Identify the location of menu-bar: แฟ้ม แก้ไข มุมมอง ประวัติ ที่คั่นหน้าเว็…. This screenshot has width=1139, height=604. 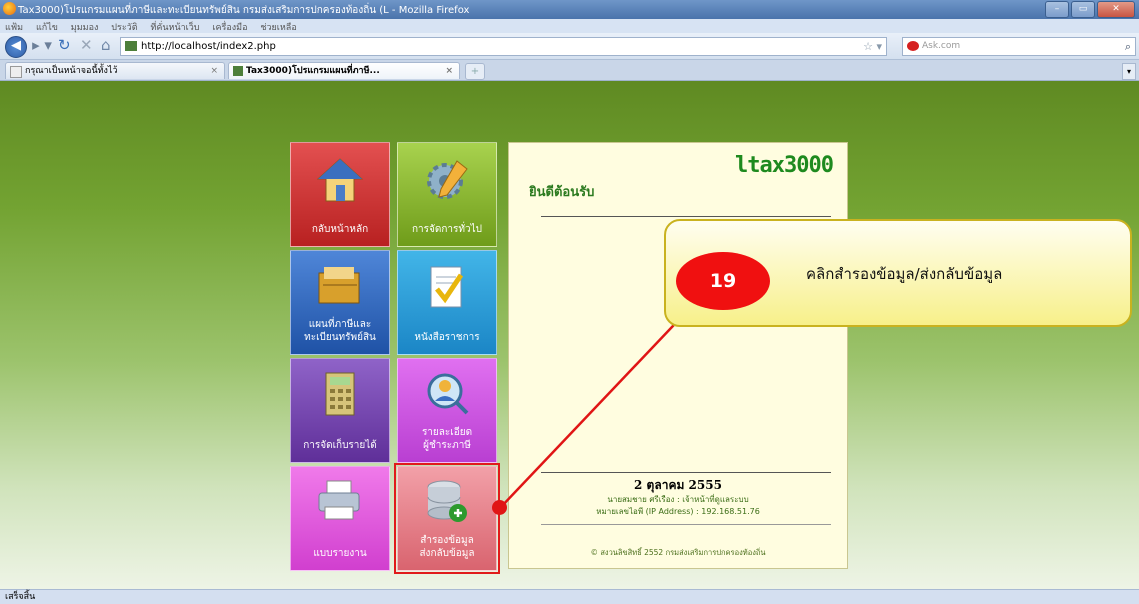
(569, 26).